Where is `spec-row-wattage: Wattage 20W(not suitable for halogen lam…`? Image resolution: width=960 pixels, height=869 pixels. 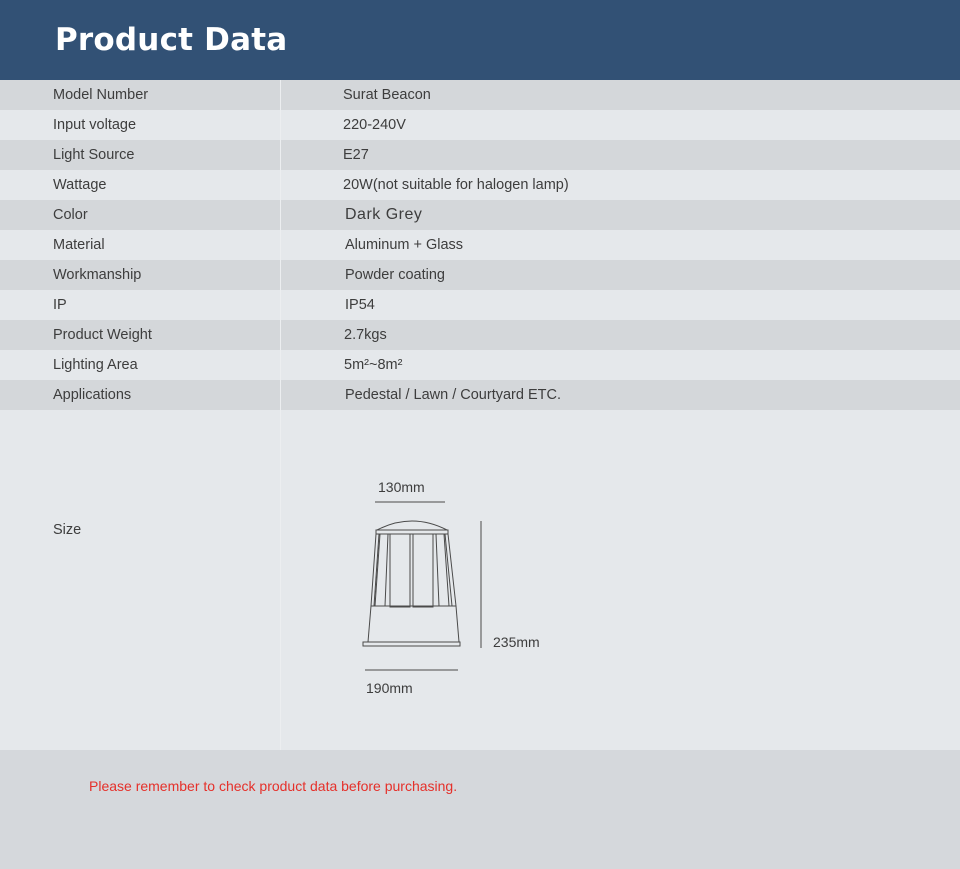 spec-row-wattage: Wattage 20W(not suitable for halogen lam… is located at coordinates (480, 185).